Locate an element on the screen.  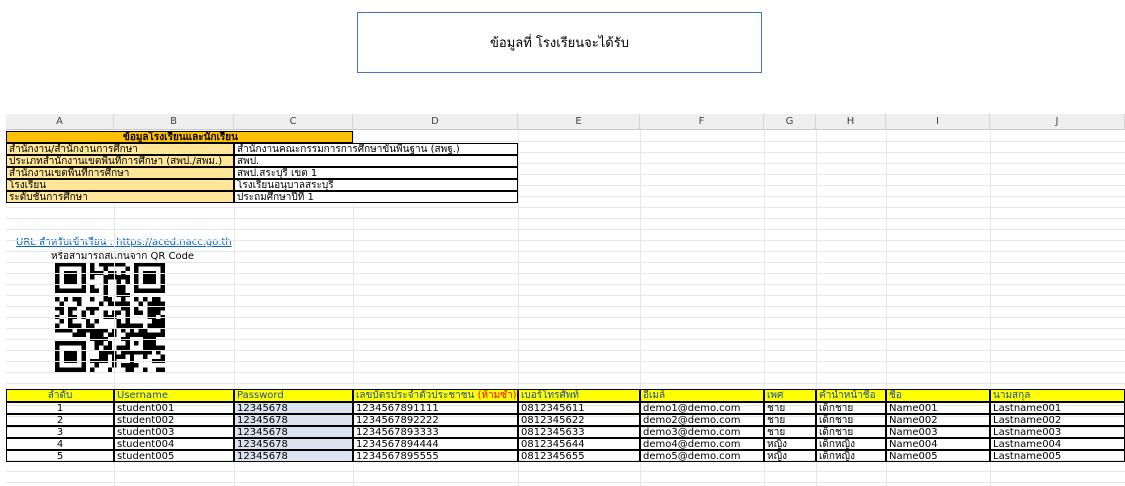
table-cell: demo2@demo.com is located at coordinates (702, 420).